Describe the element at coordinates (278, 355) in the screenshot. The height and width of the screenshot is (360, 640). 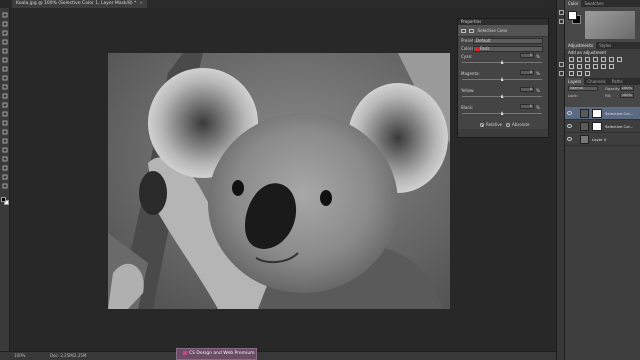
I see `status-bar: 100% Doc: 2.25M/2.25M` at that location.